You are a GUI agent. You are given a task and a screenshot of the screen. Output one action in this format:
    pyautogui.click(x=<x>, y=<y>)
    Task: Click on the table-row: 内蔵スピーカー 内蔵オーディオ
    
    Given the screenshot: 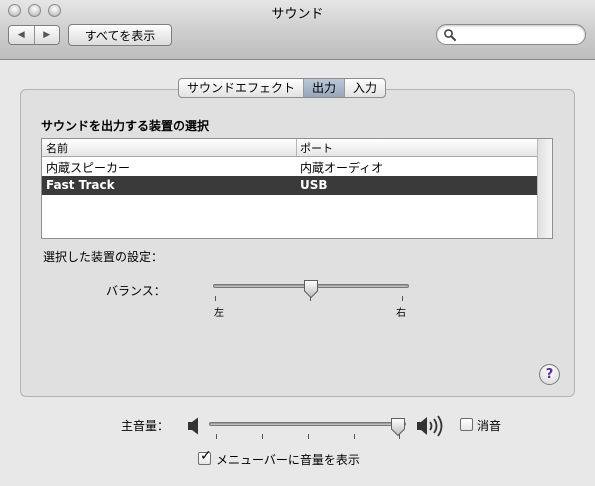 What is the action you would take?
    pyautogui.click(x=289, y=166)
    